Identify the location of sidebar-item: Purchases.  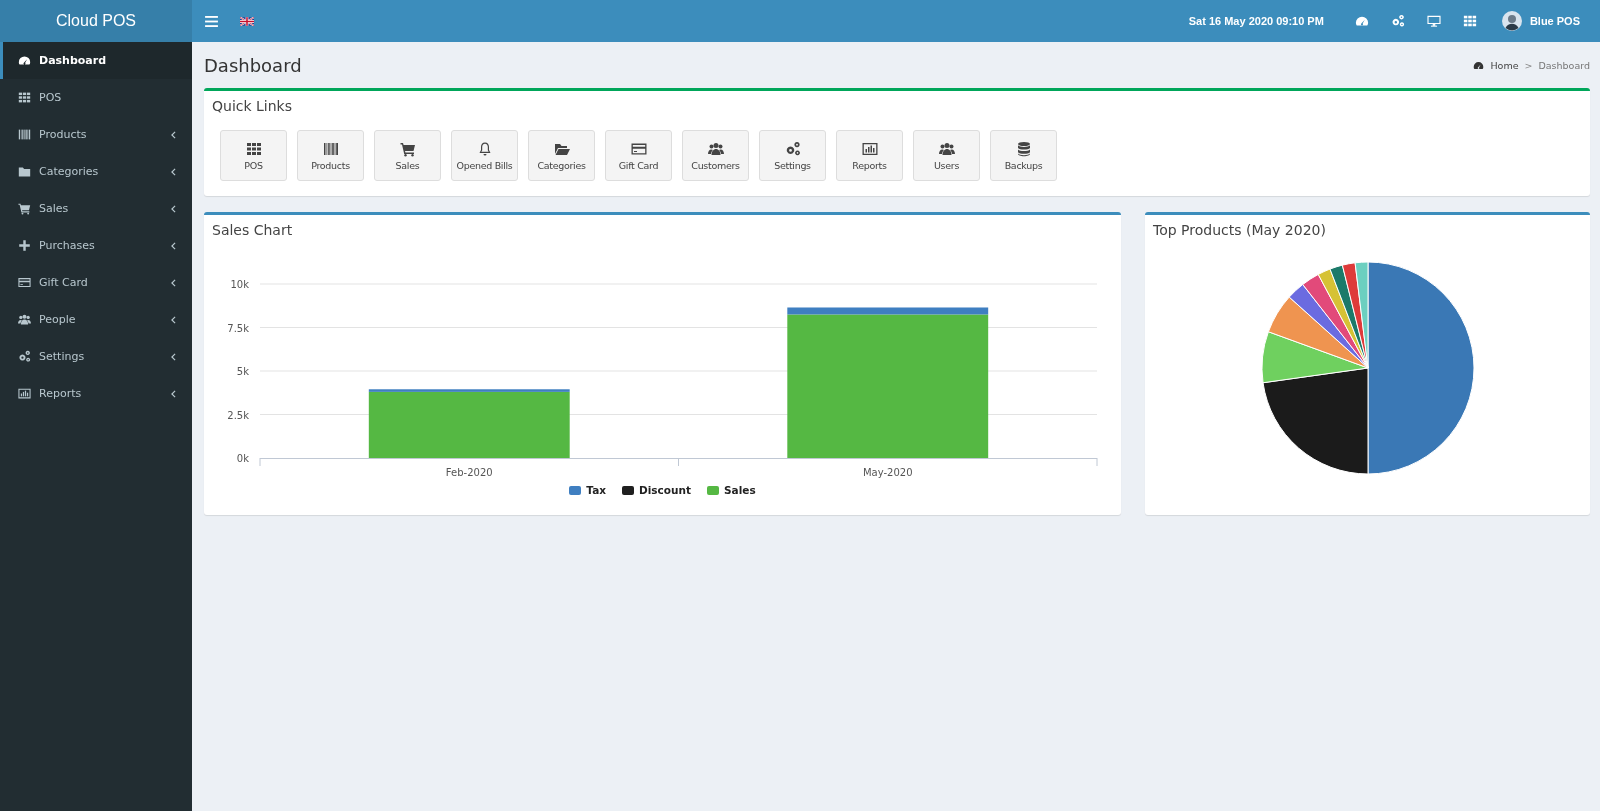
(96, 245).